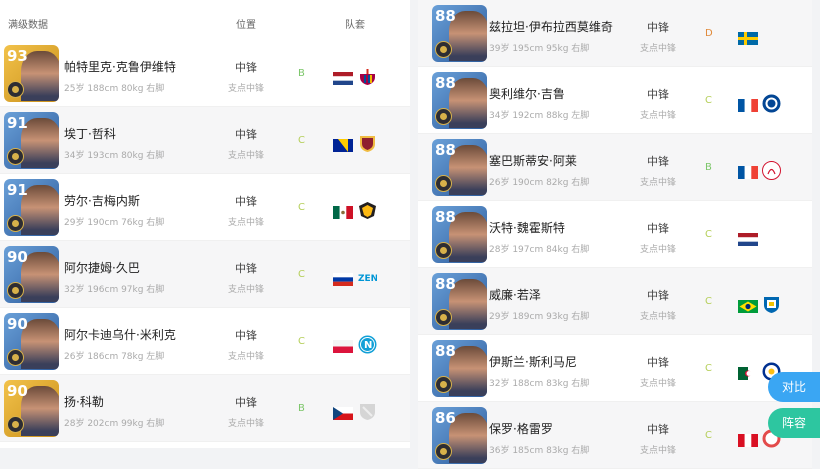  What do you see at coordinates (533, 362) in the screenshot?
I see `player-name: 伊斯兰·斯利马尼` at bounding box center [533, 362].